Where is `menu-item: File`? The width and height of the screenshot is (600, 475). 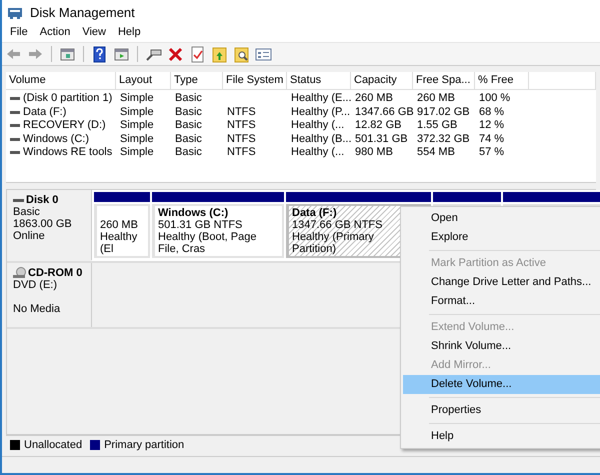 menu-item: File is located at coordinates (19, 33).